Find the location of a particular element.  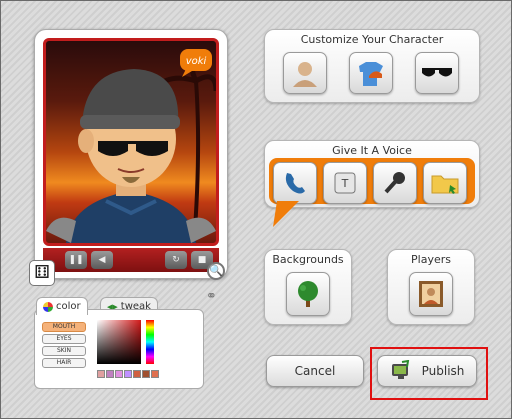

tab-color-label: color is located at coordinates (68, 306).